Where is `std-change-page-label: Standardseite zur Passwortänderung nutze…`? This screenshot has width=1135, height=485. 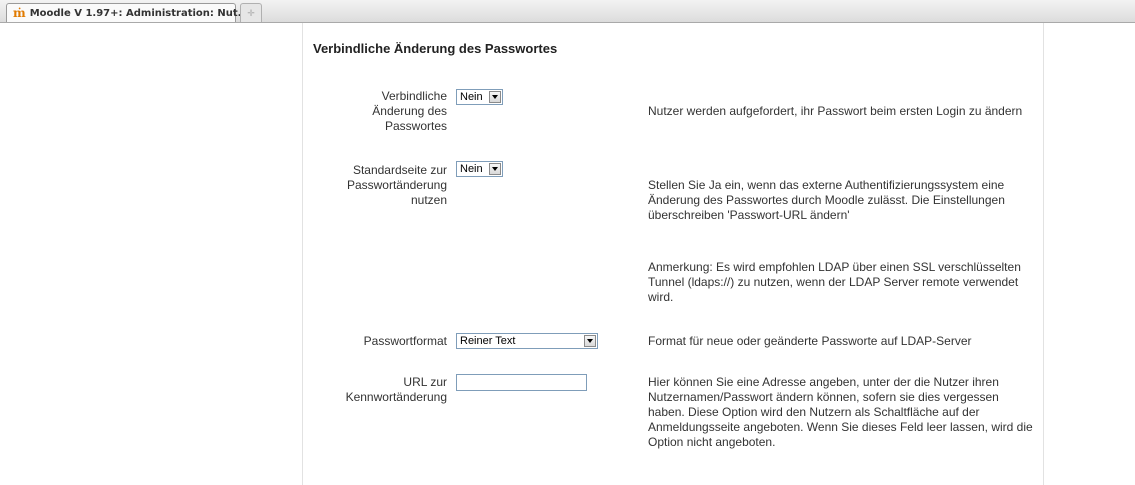 std-change-page-label: Standardseite zur Passwortänderung nutze… is located at coordinates (396, 185).